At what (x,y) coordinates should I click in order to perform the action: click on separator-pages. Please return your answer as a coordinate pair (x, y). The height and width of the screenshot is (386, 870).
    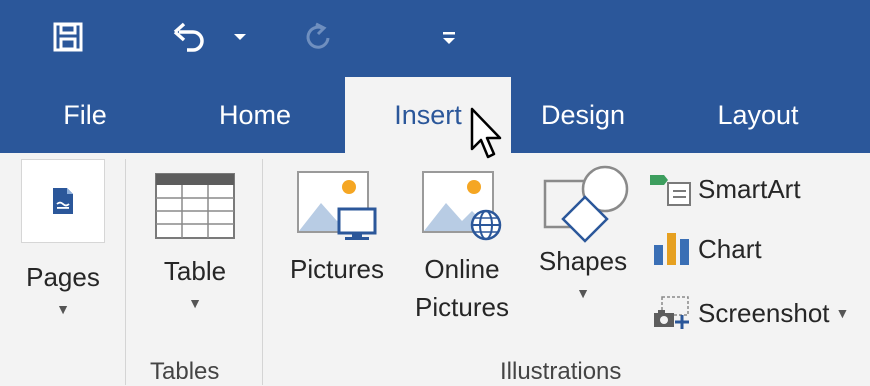
    Looking at the image, I should click on (125, 272).